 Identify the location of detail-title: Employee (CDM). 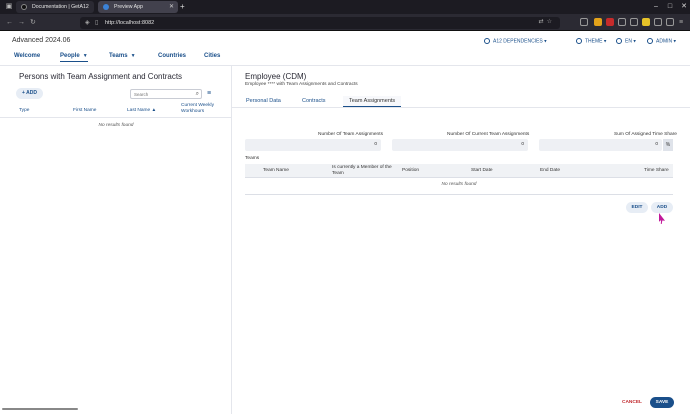
(276, 76).